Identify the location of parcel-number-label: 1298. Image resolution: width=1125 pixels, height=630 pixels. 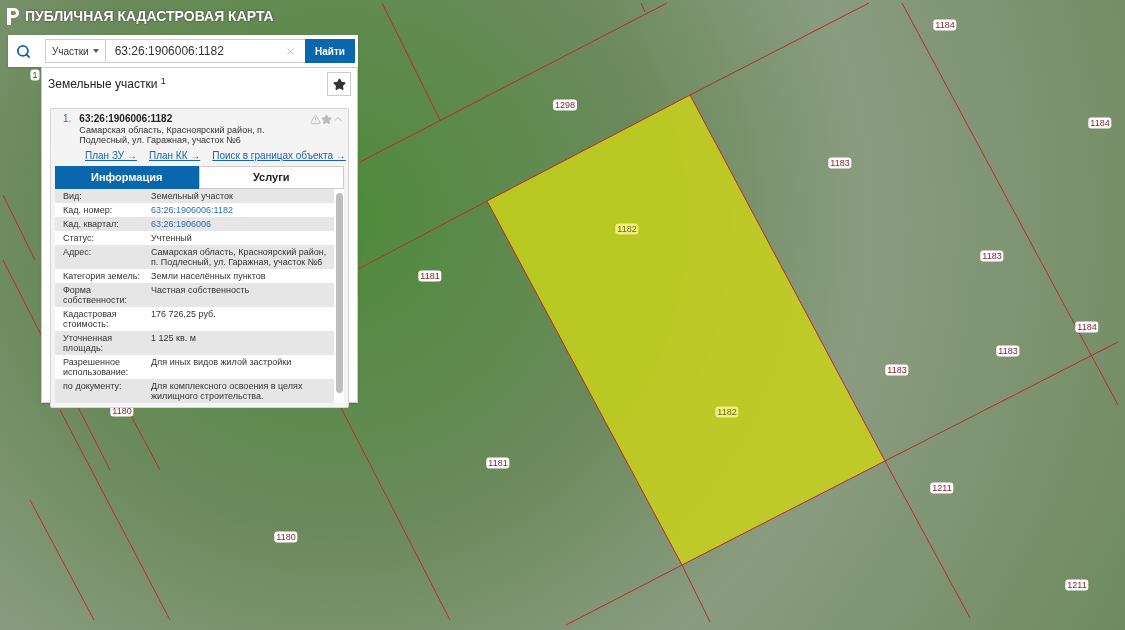
(565, 105).